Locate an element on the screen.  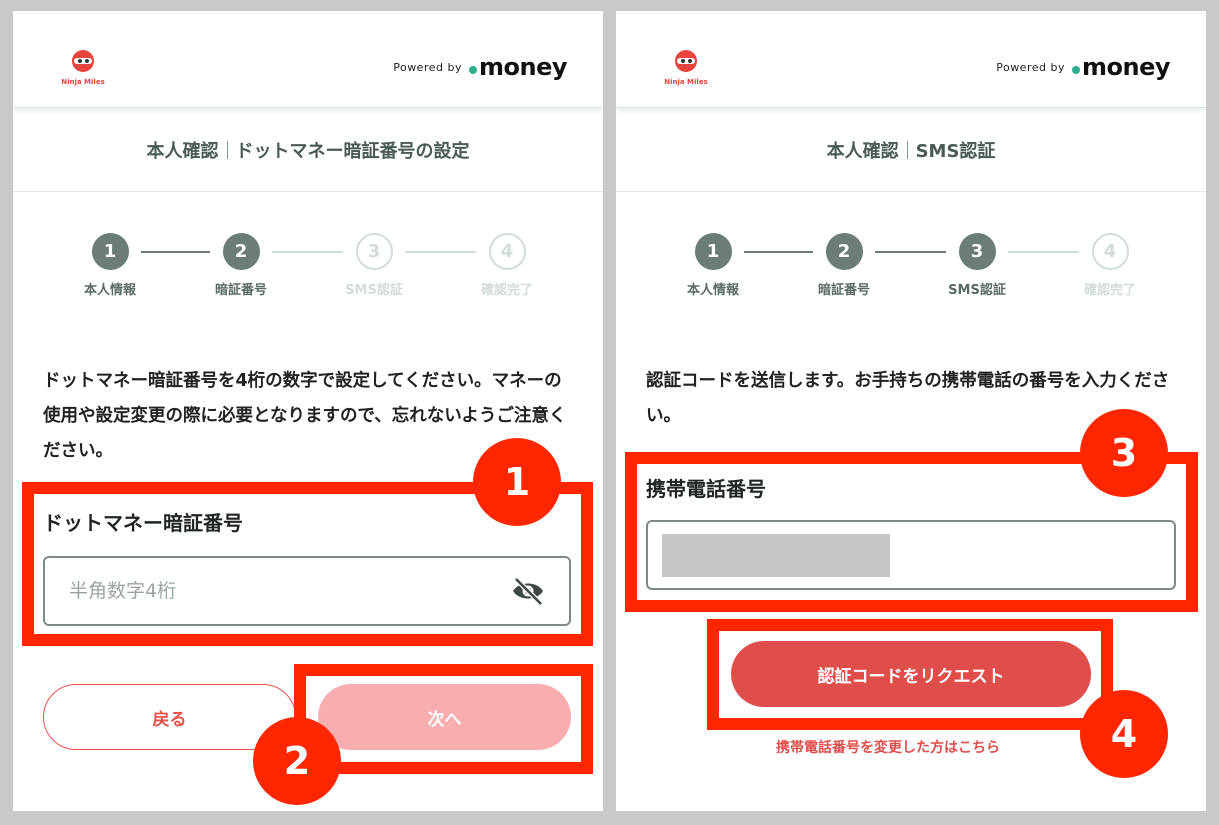
change-phone-link: 携帯電話番号を変更した方はこちら is located at coordinates (888, 747).